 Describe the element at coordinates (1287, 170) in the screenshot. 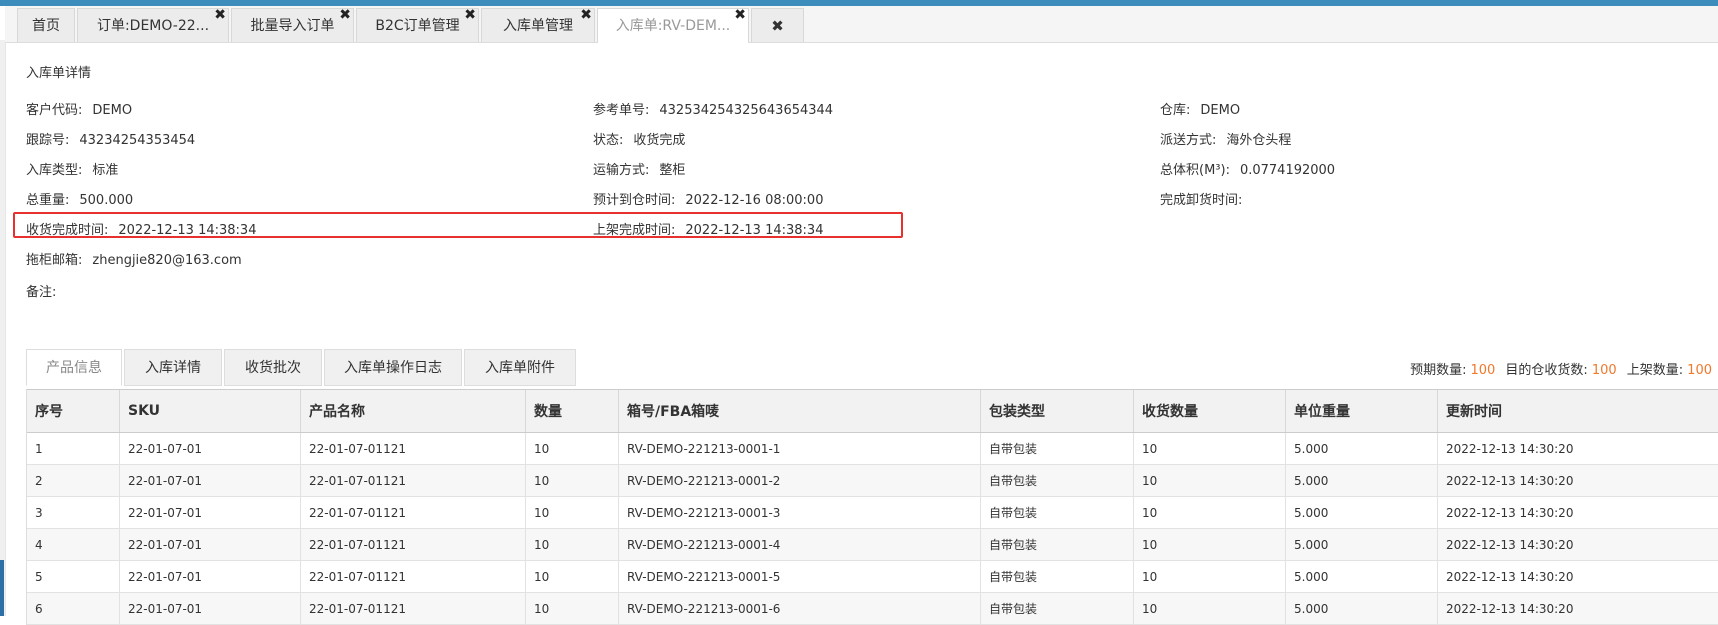

I see `field-value: 0.0774192000` at that location.